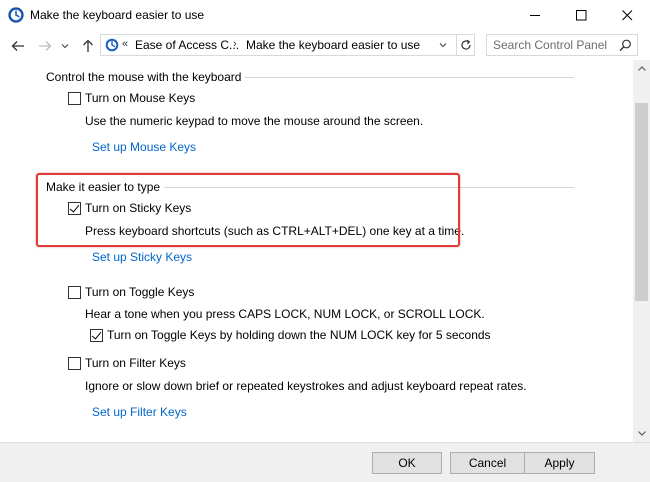 The height and width of the screenshot is (482, 650). I want to click on breadcrumb-current-page: Make the keyboard easier to use, so click(333, 45).